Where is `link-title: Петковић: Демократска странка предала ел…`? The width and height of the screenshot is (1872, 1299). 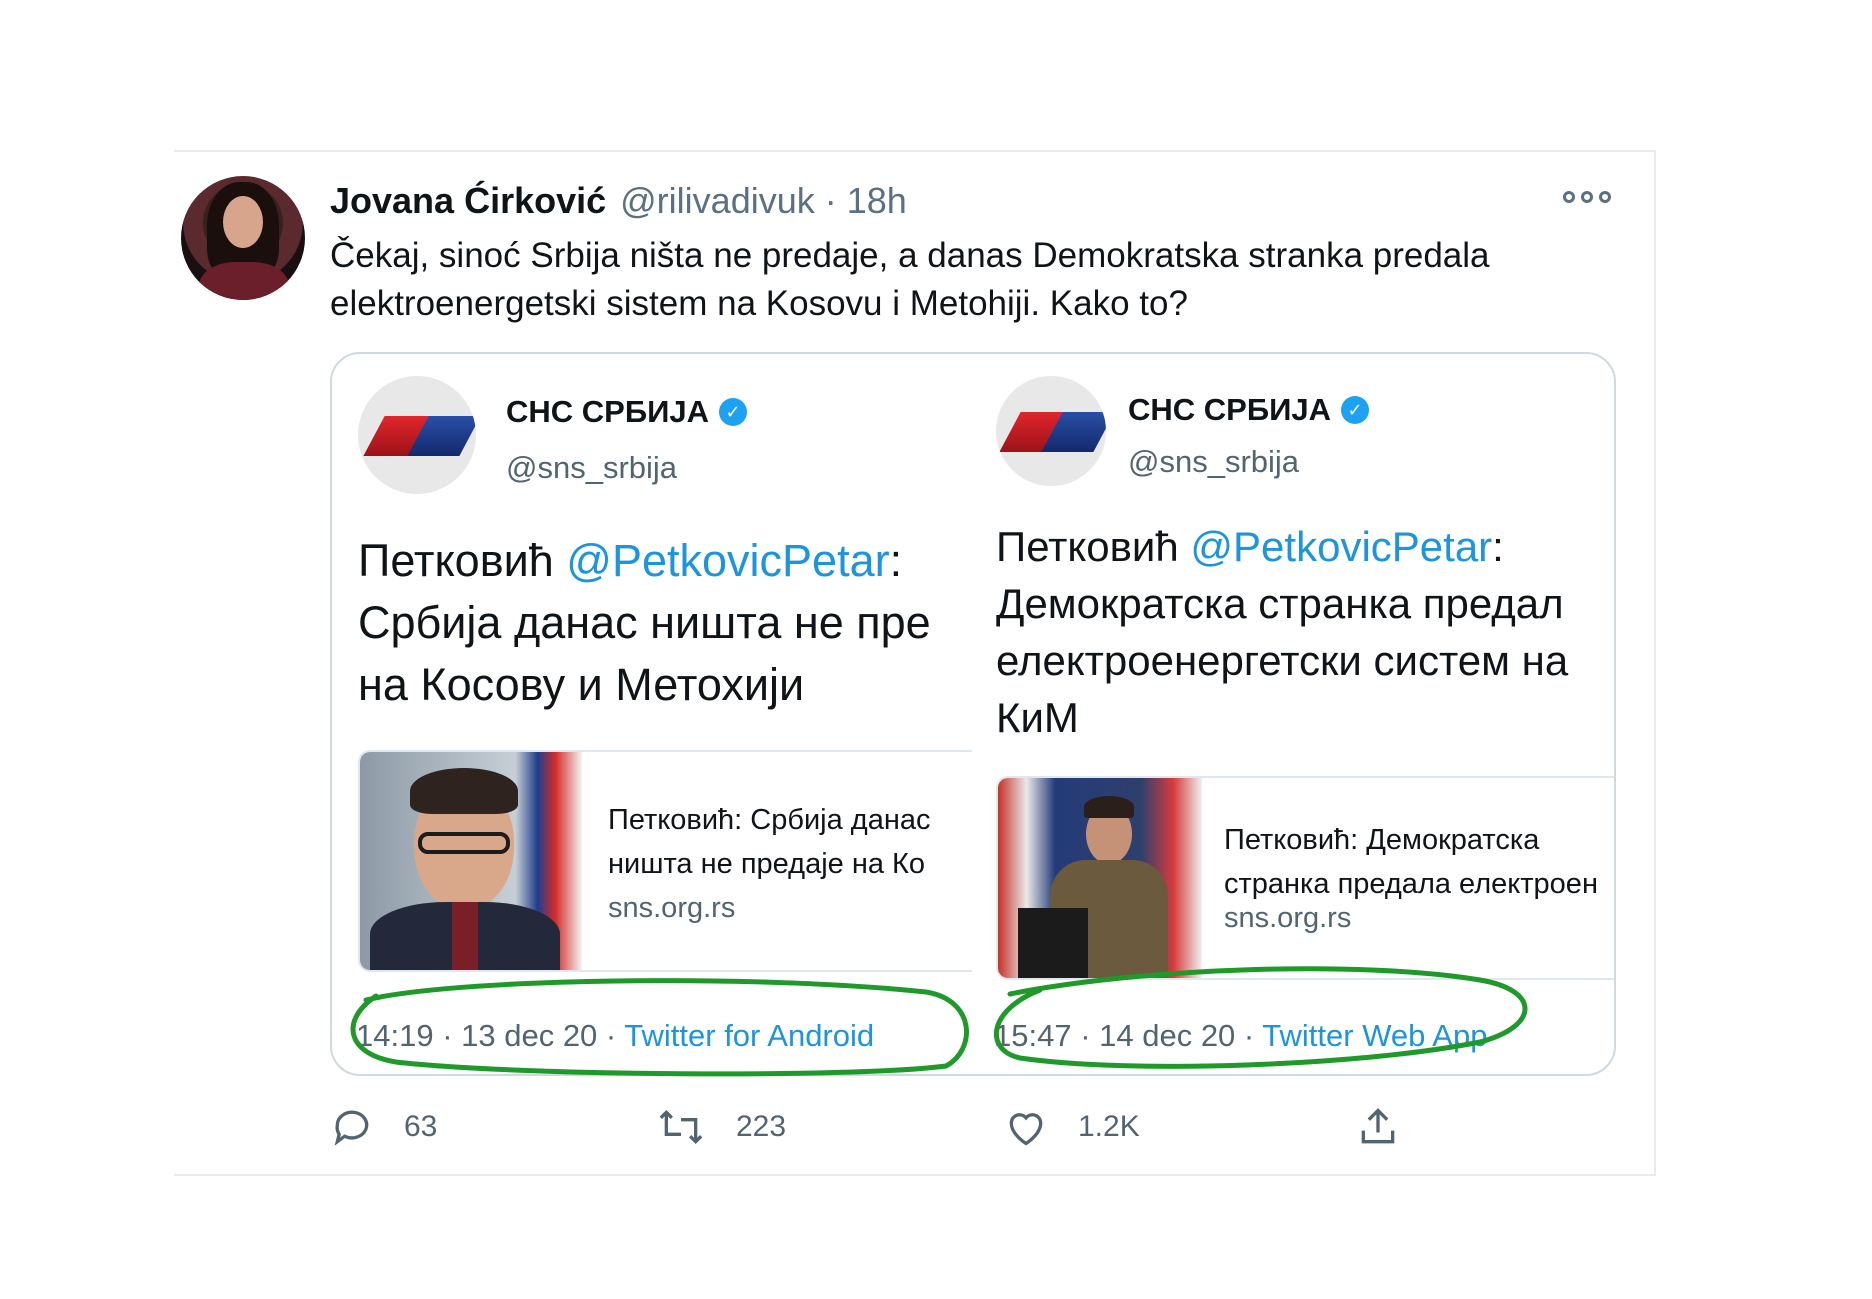
link-title: Петковић: Демократска странка предала ел… is located at coordinates (1411, 862).